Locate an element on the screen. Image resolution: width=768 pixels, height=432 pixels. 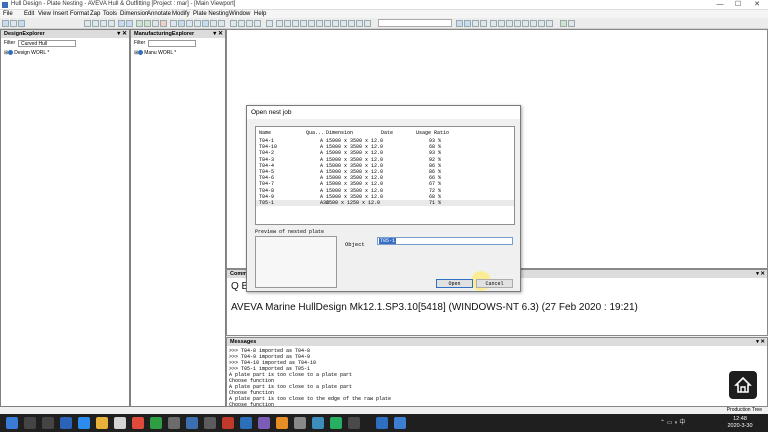
menu-annotate: Annotate is located at coordinates (159, 14).